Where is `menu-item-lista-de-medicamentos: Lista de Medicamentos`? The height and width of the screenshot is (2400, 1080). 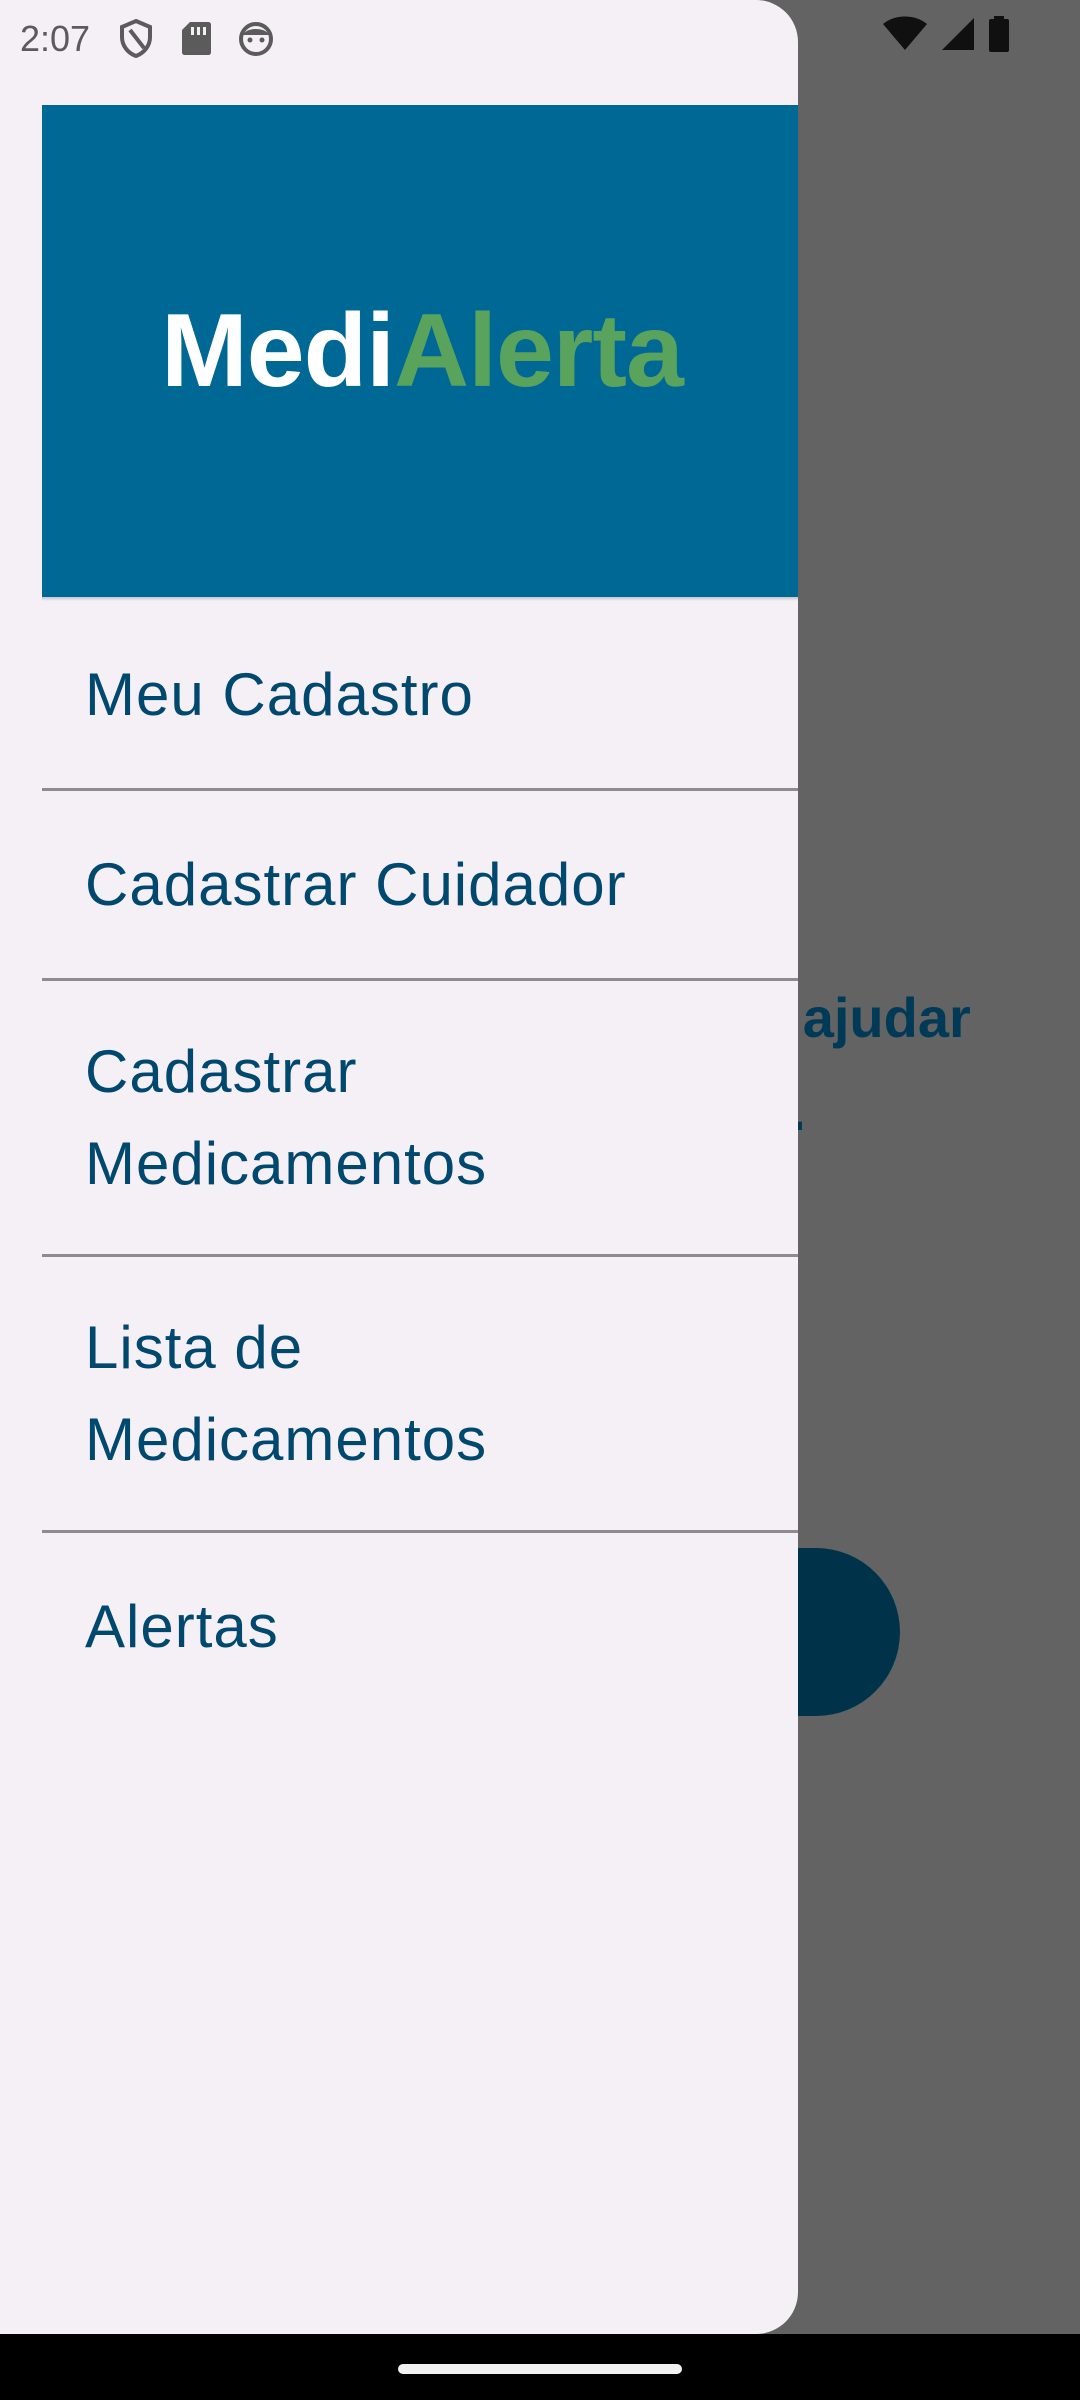 menu-item-lista-de-medicamentos: Lista de Medicamentos is located at coordinates (399, 1393).